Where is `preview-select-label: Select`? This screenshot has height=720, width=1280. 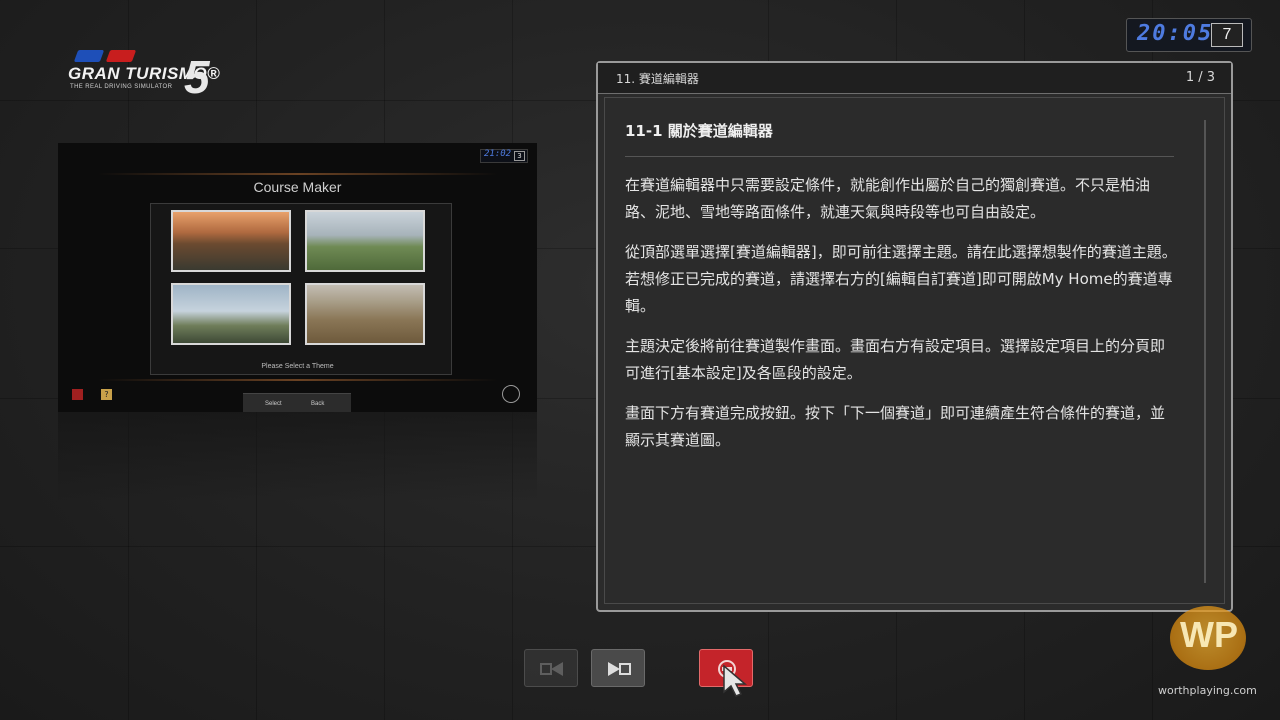
preview-select-label: Select is located at coordinates (273, 404).